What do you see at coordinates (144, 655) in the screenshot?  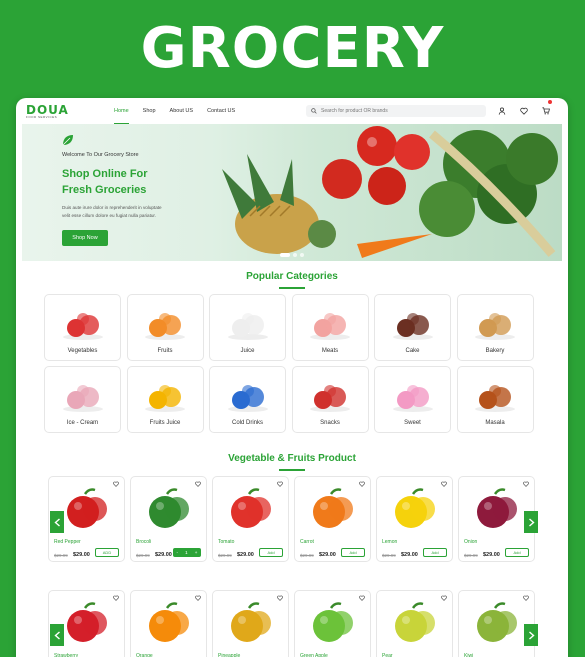 I see `product-name: Orange` at bounding box center [144, 655].